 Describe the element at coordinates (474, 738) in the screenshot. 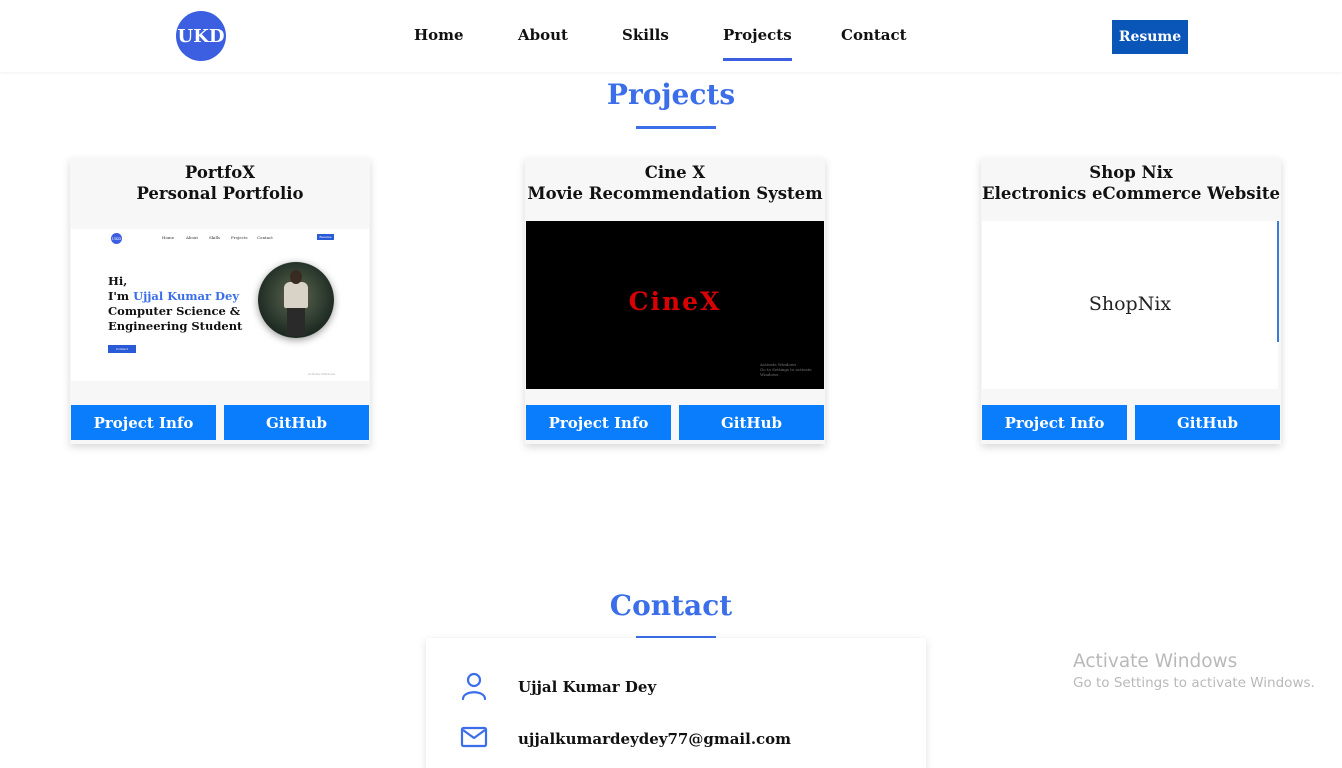

I see `mail-icon` at that location.